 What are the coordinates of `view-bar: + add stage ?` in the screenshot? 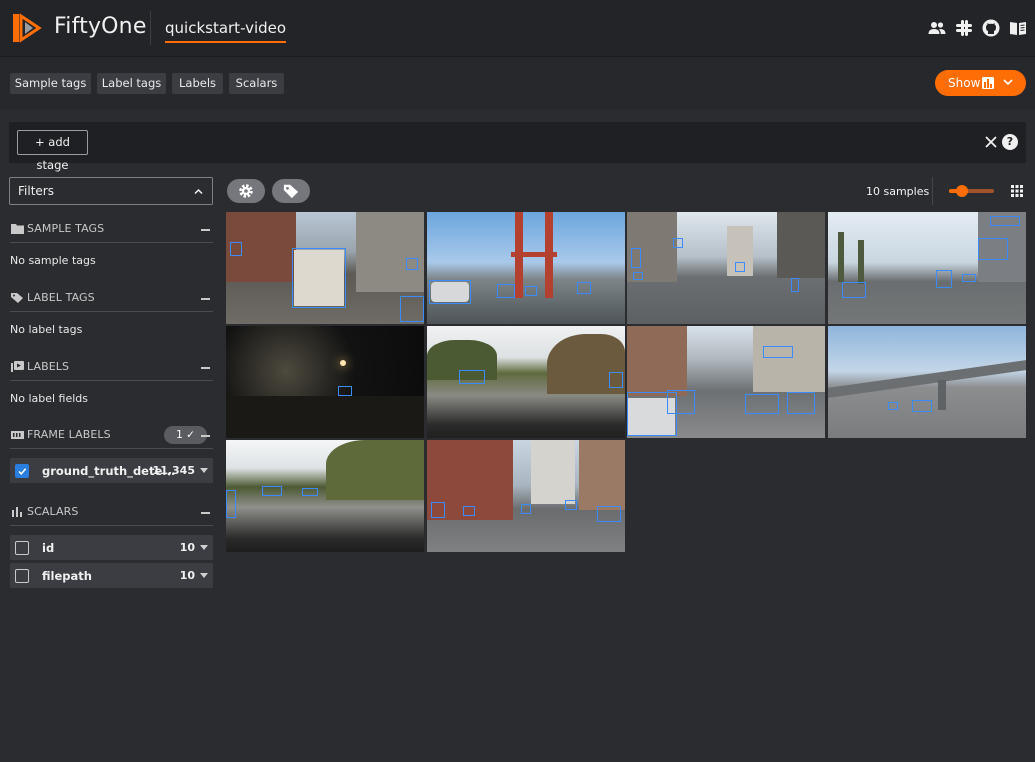 It's located at (517, 147).